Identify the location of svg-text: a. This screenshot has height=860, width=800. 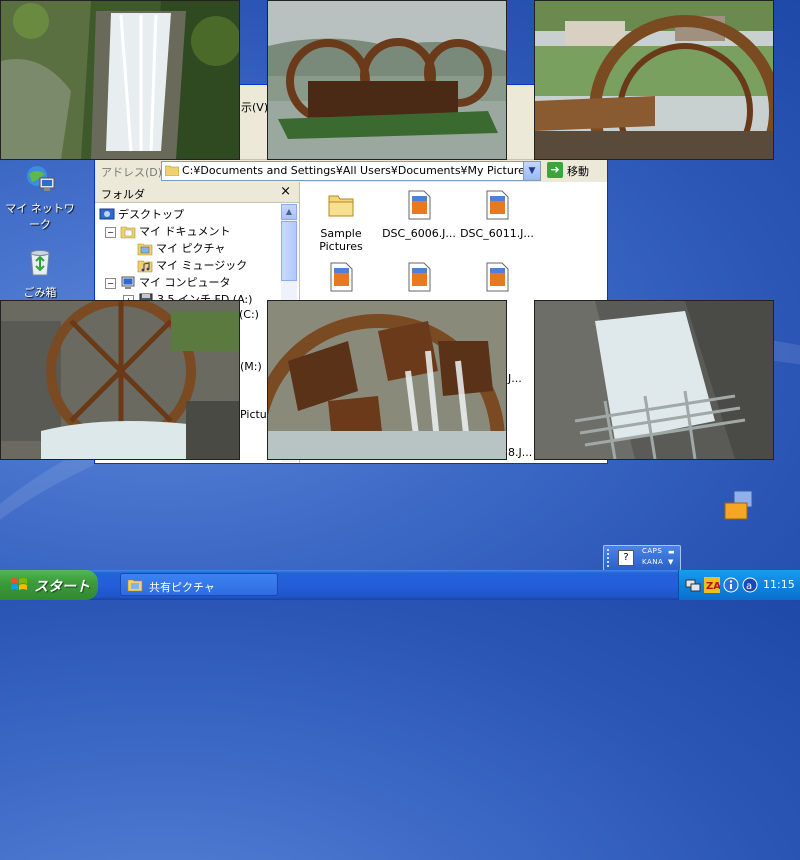
(749, 586).